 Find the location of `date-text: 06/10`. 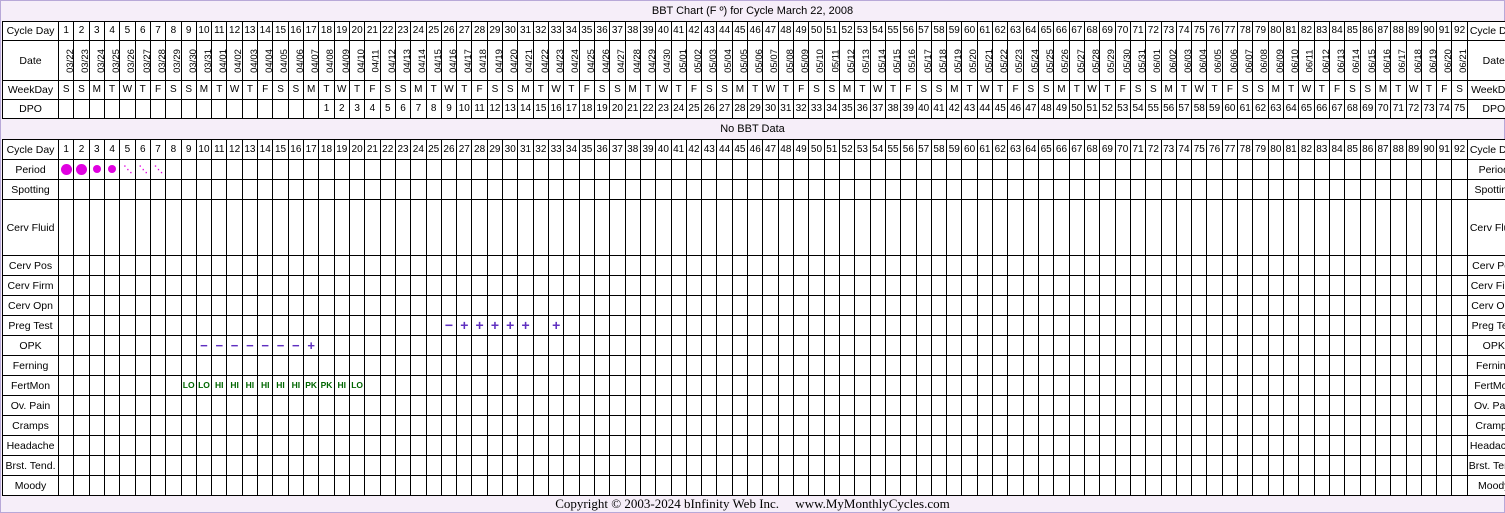

date-text: 06/10 is located at coordinates (1294, 60).